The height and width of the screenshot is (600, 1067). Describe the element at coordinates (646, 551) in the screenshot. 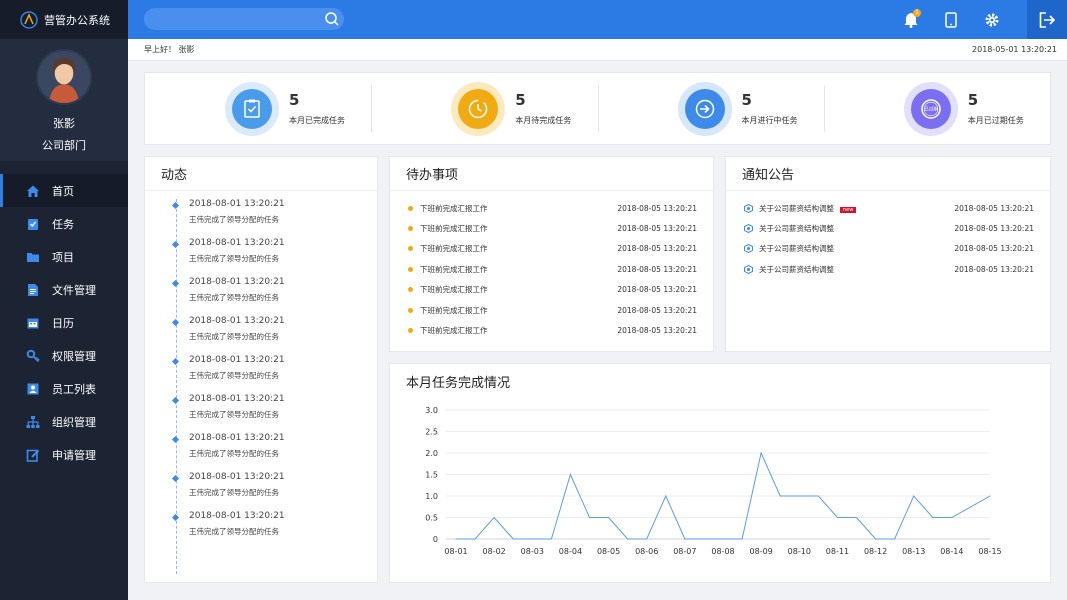

I see `x-tick-label: 08-06` at that location.